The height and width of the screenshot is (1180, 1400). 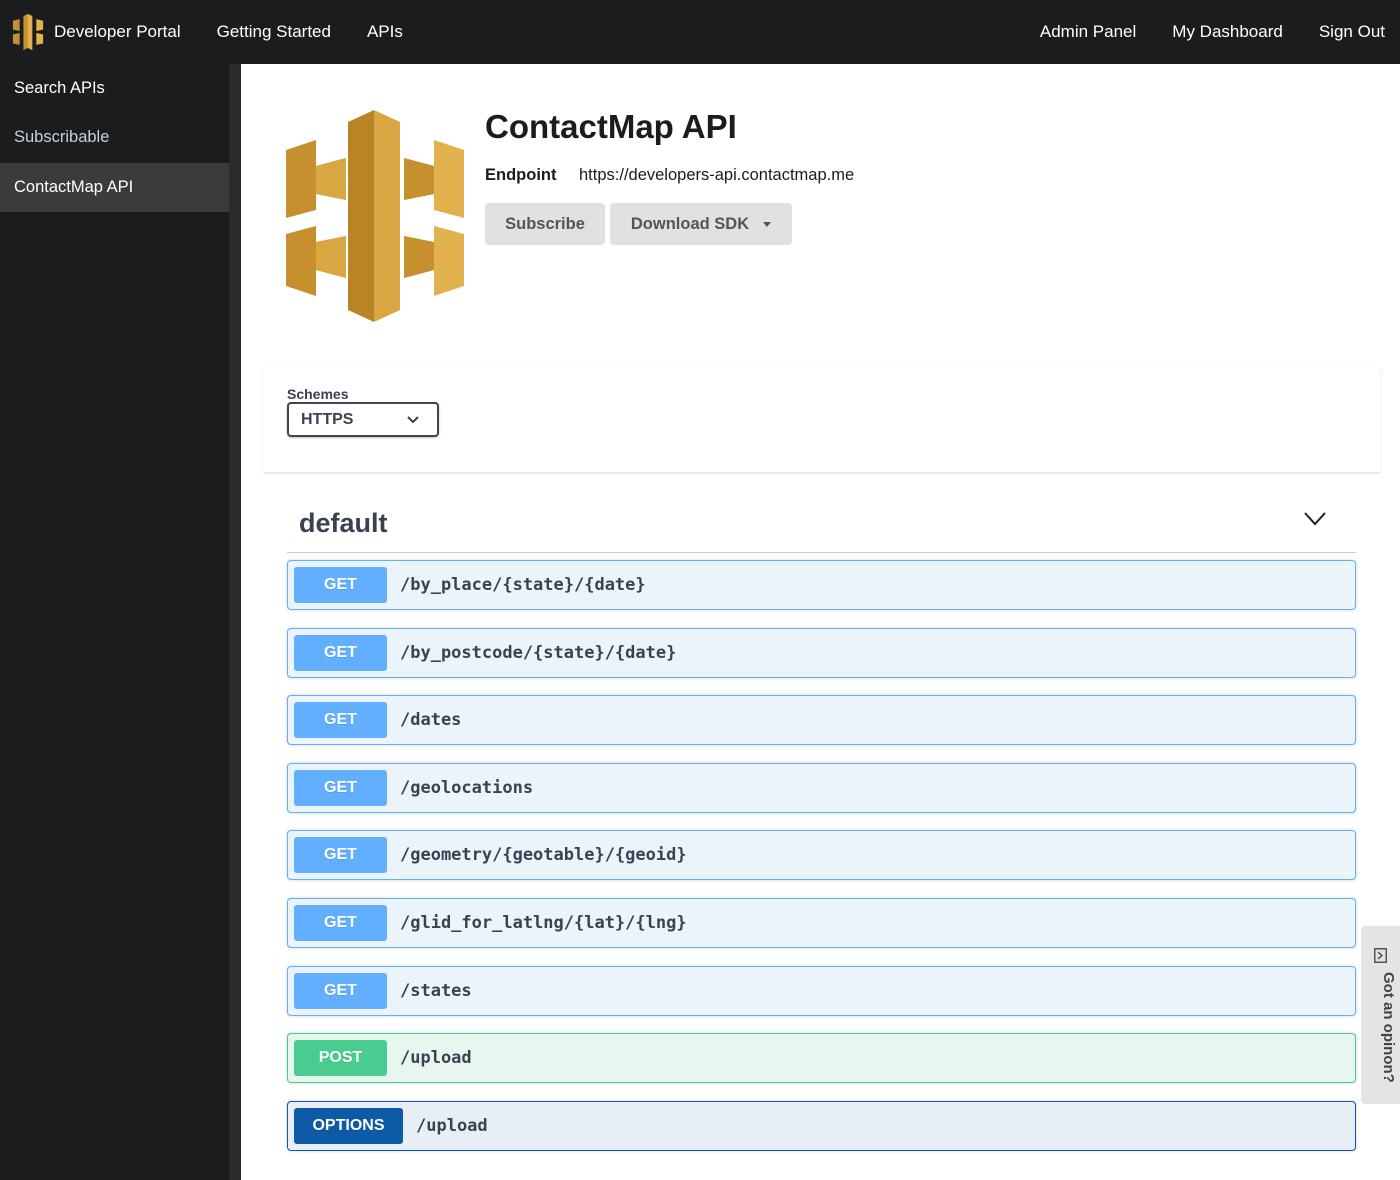 I want to click on schemes-select: HTTPS, so click(x=363, y=419).